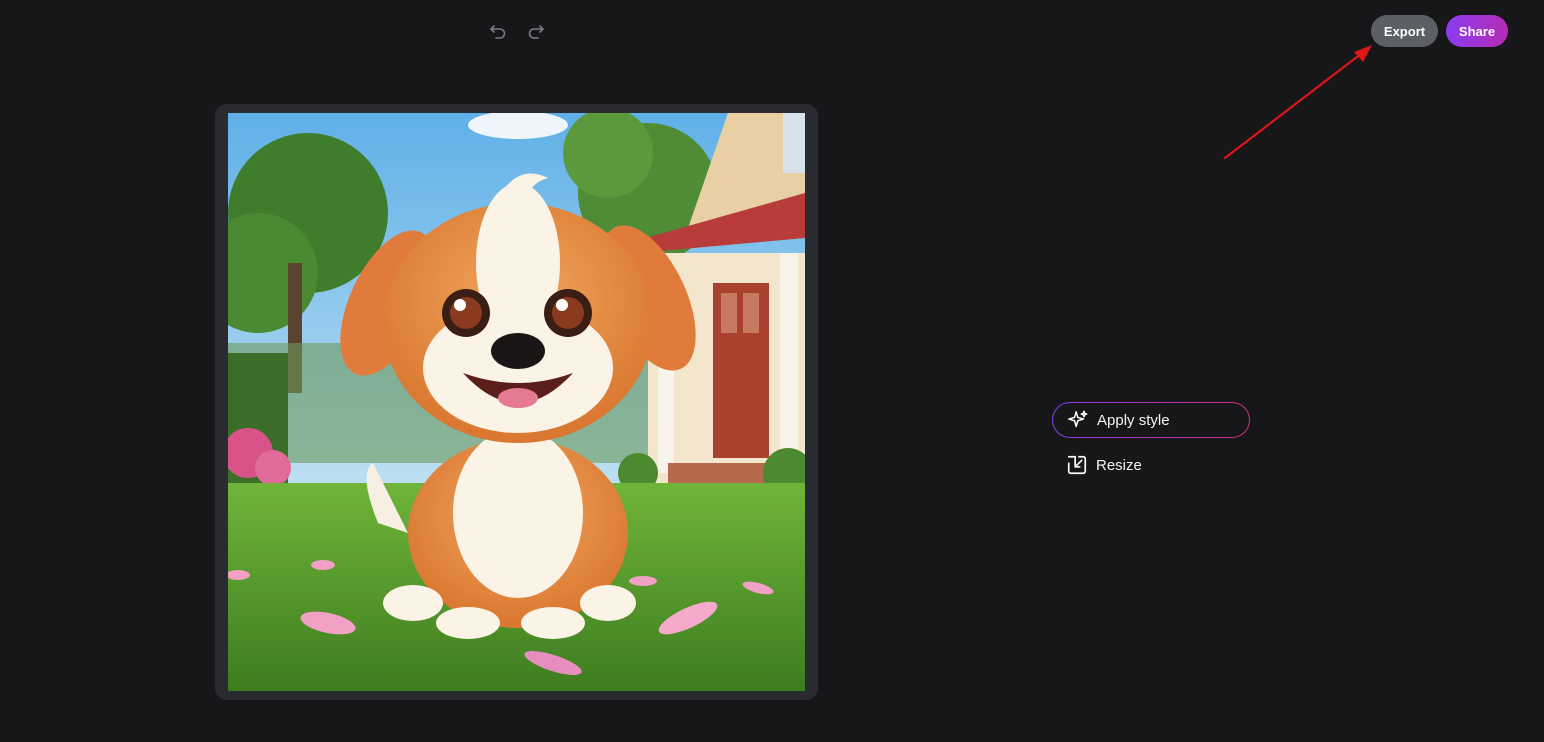 This screenshot has height=742, width=1544. I want to click on top-actions: Export Share, so click(1439, 31).